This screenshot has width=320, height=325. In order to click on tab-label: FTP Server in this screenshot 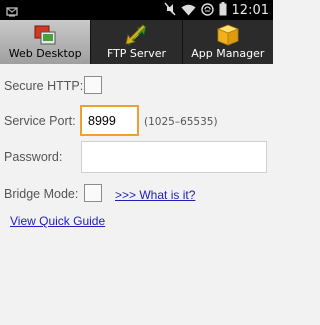, I will do `click(136, 53)`.